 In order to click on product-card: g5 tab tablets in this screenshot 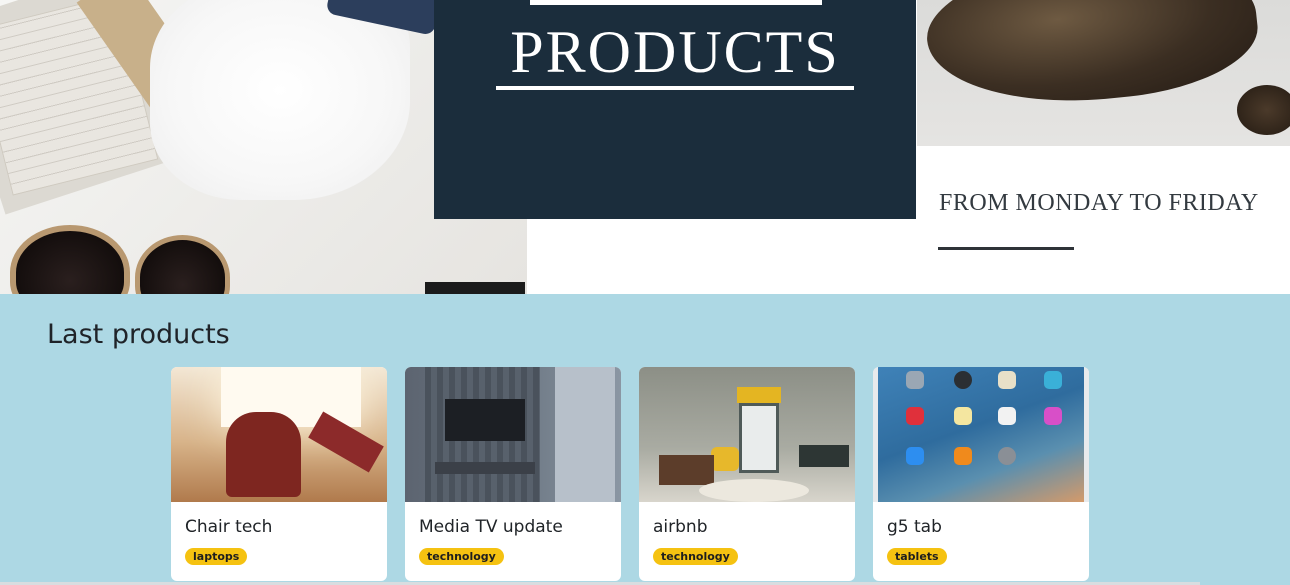, I will do `click(981, 474)`.